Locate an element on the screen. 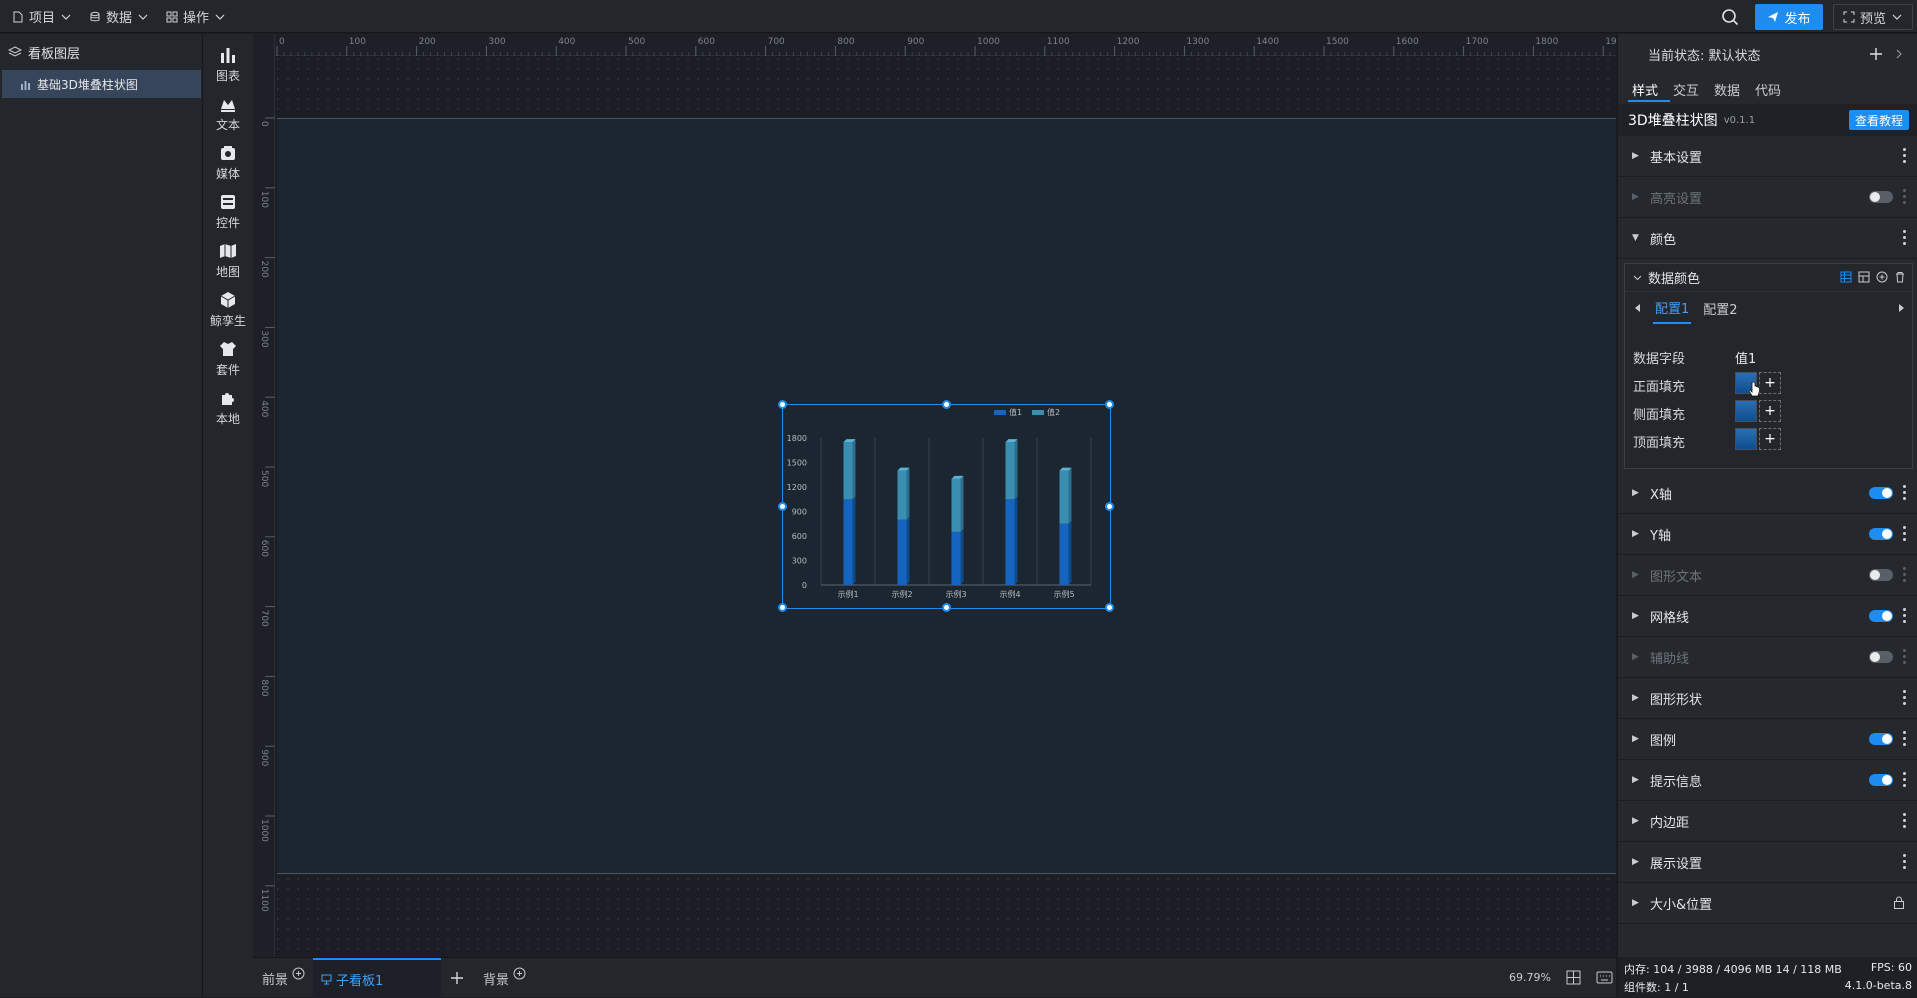  fit-screen-icon is located at coordinates (1573, 977).